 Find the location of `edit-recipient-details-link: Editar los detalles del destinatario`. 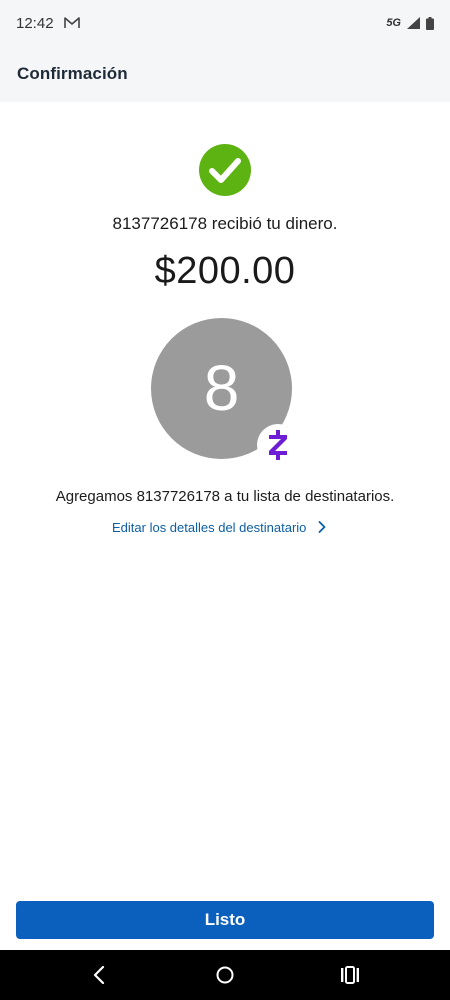

edit-recipient-details-link: Editar los detalles del destinatario is located at coordinates (219, 527).